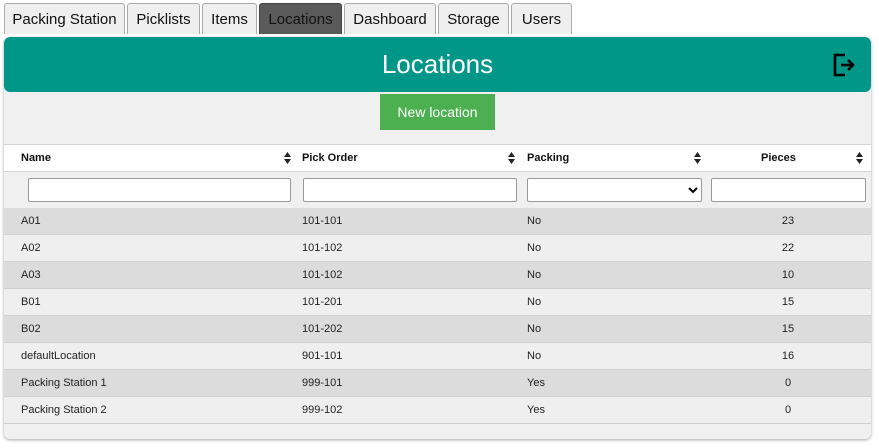 The width and height of the screenshot is (879, 448). I want to click on tab-dashboard: Dashboard, so click(390, 18).